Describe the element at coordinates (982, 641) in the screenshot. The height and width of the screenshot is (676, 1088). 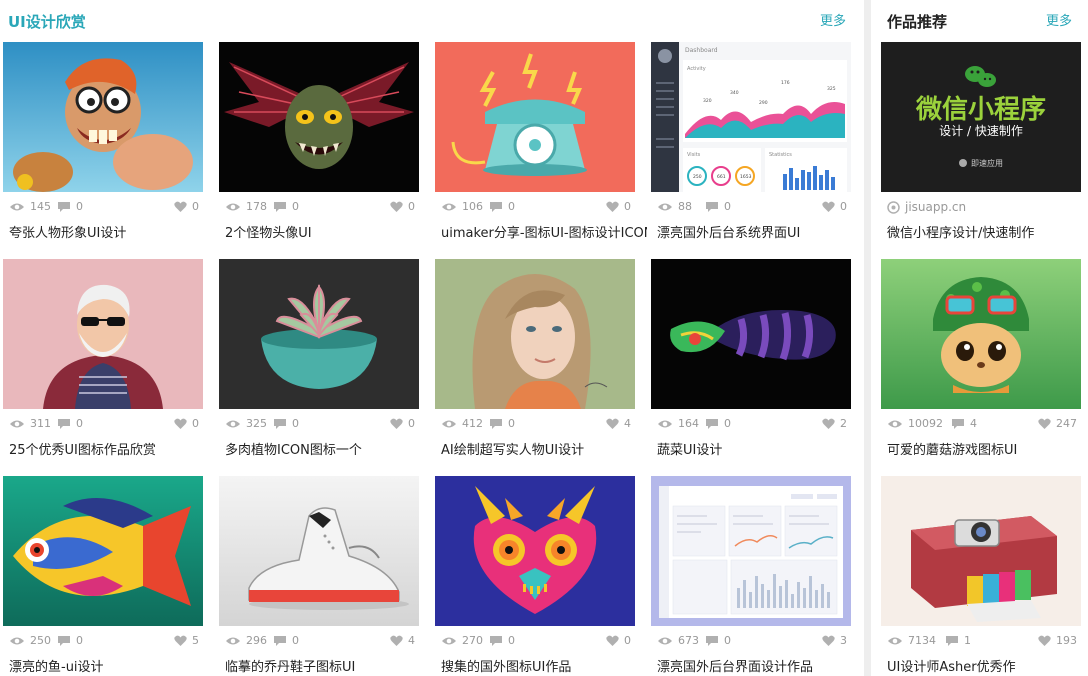
I see `card-stats: 7134 1 193` at that location.